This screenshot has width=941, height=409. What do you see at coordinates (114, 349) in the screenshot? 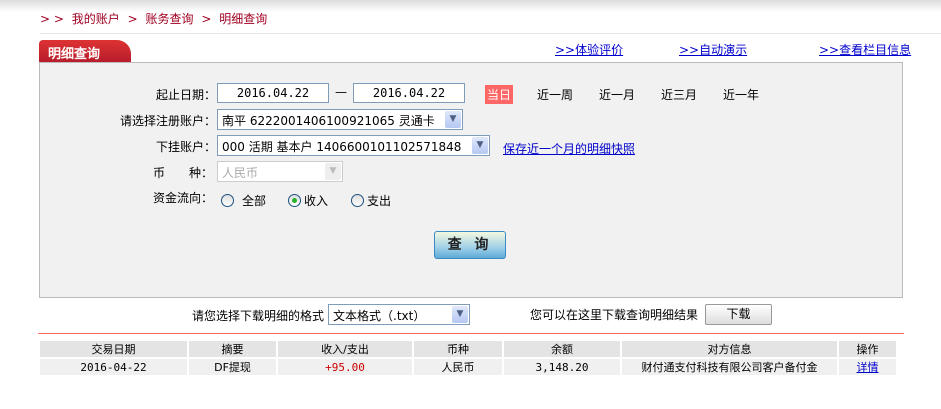
I see `col-date: 交易日期` at bounding box center [114, 349].